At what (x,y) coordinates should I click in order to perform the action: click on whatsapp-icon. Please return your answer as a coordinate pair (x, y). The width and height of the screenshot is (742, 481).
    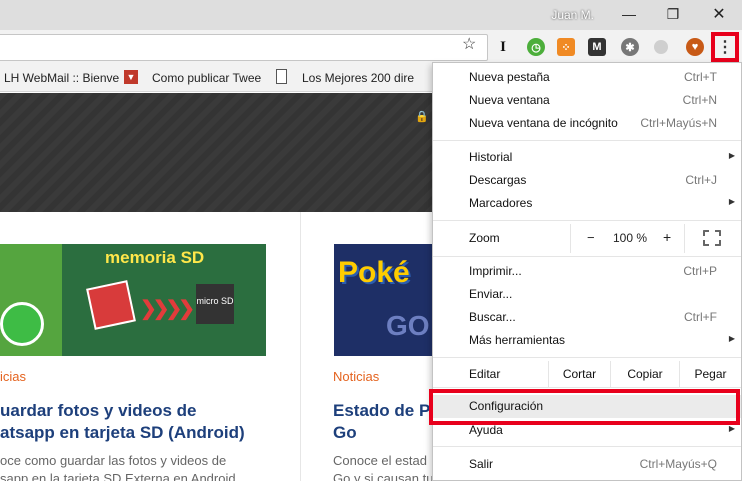
    Looking at the image, I should click on (22, 324).